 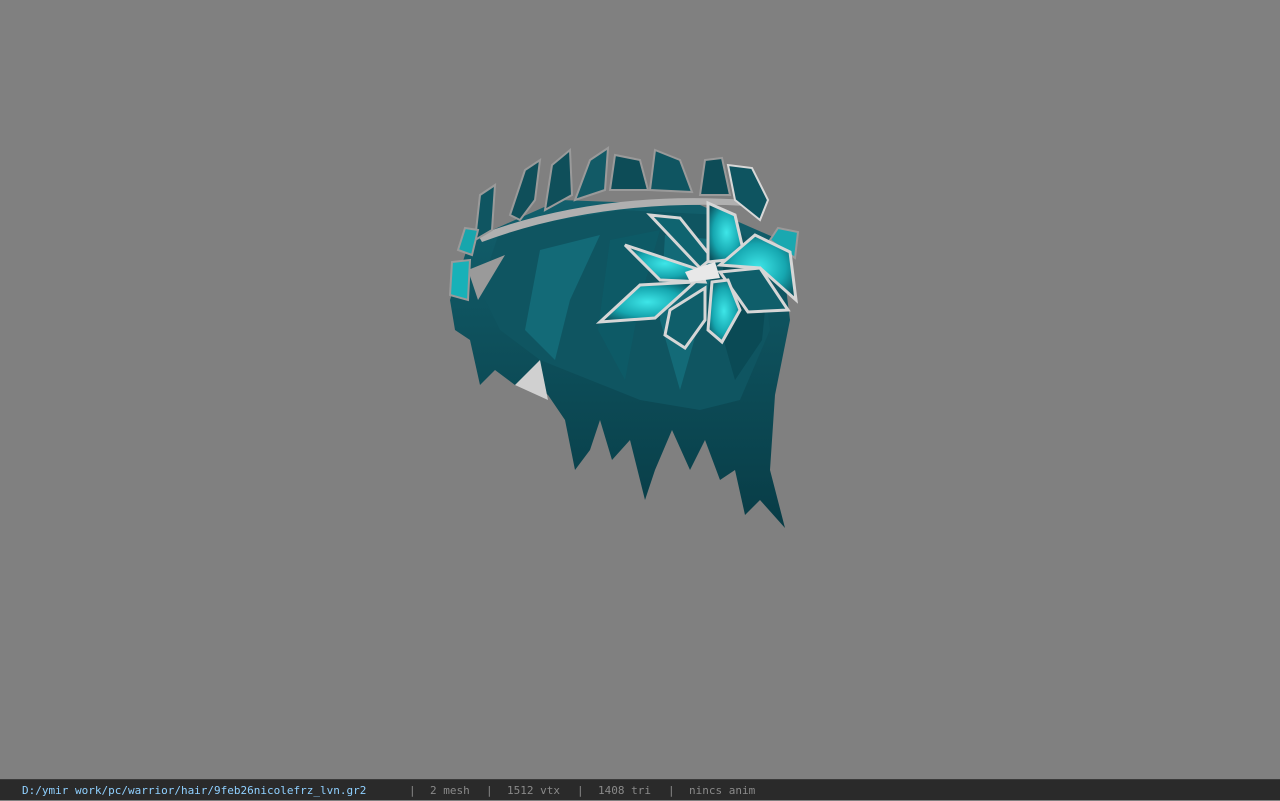 What do you see at coordinates (450, 790) in the screenshot?
I see `mesh-count: 2 mesh` at bounding box center [450, 790].